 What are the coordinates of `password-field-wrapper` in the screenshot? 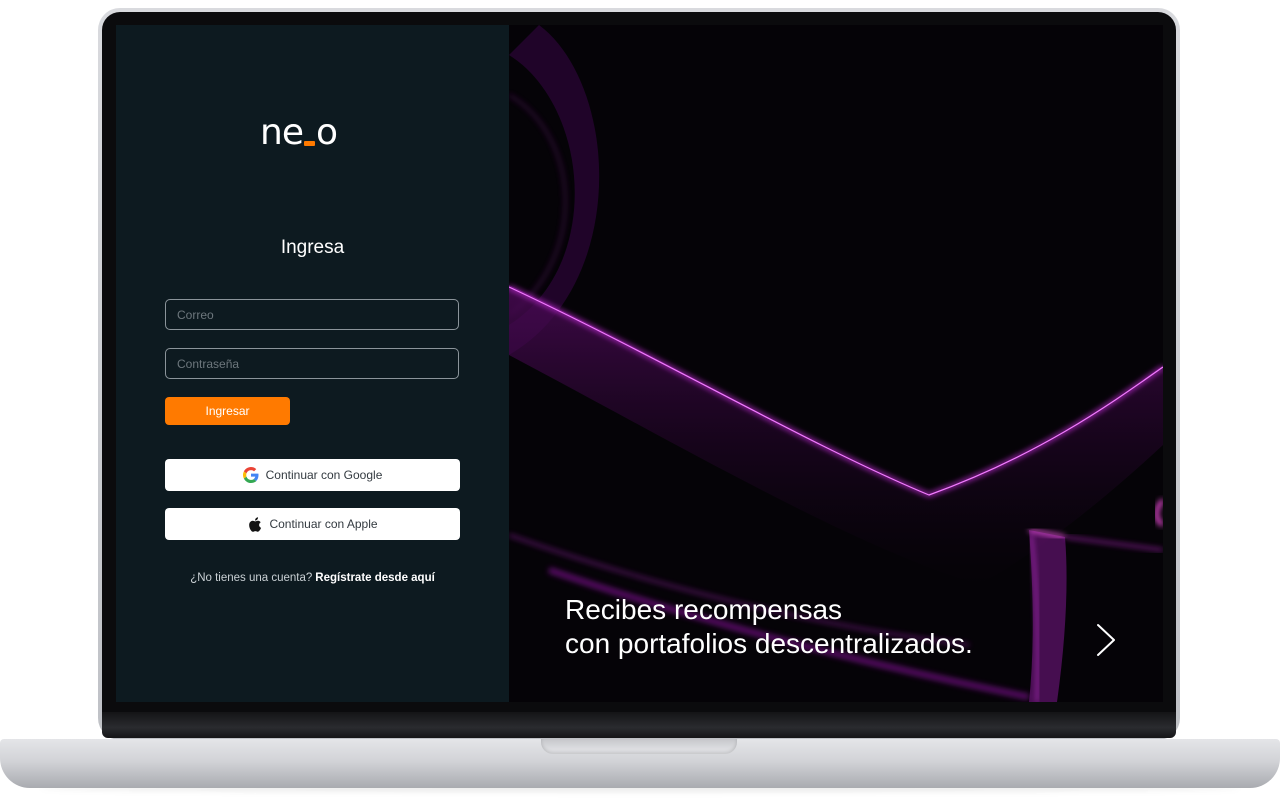 It's located at (312, 363).